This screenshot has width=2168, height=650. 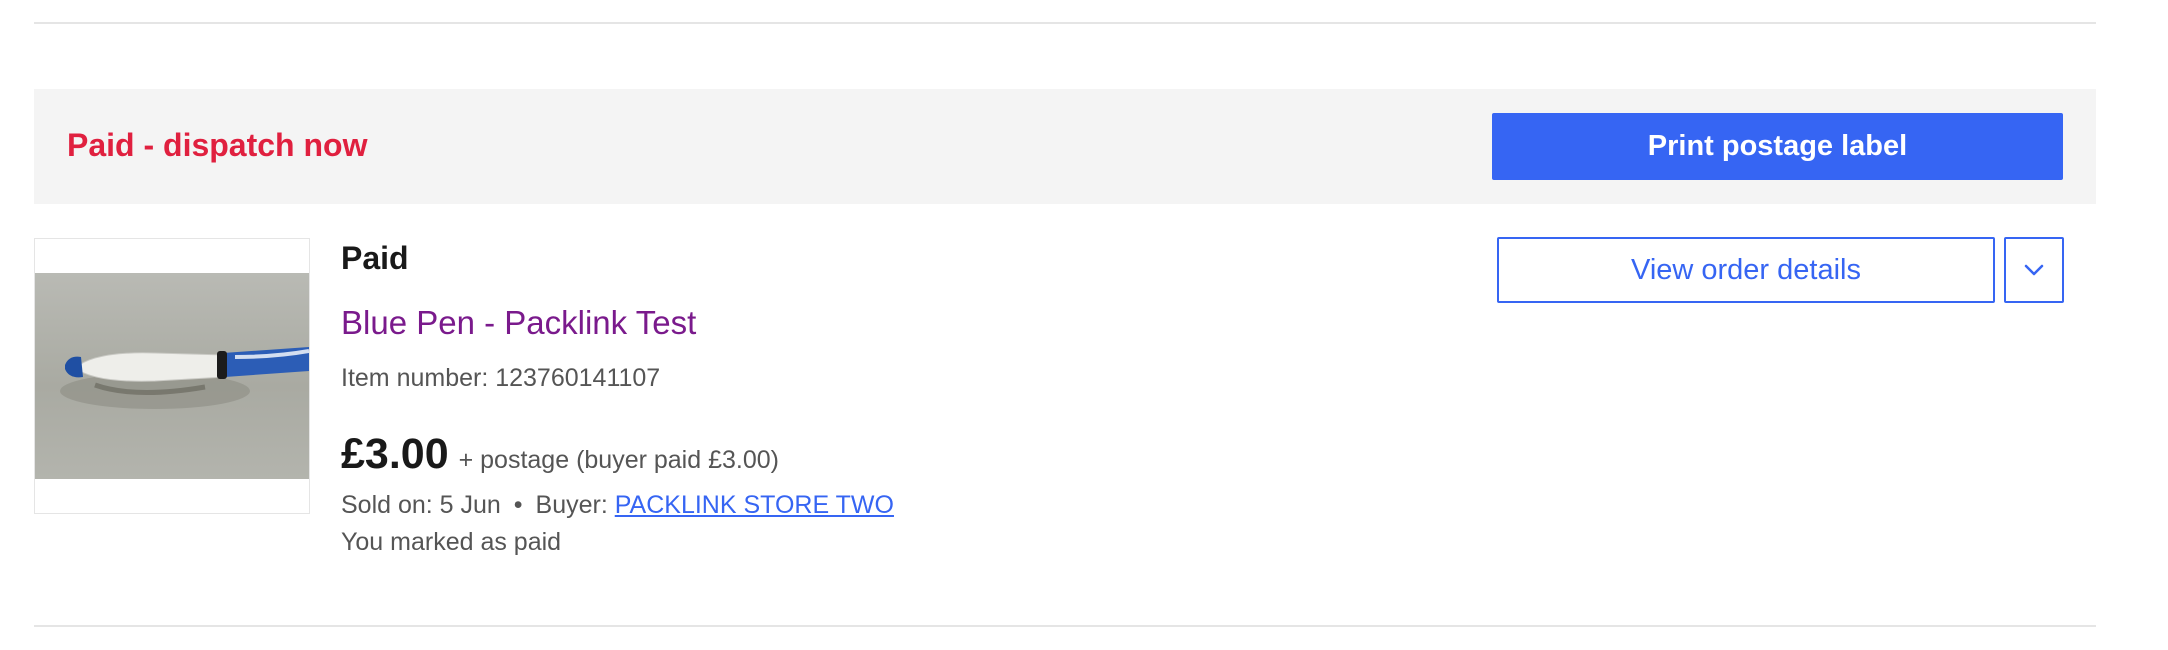 I want to click on view-order-details-button: View order details, so click(x=1746, y=270).